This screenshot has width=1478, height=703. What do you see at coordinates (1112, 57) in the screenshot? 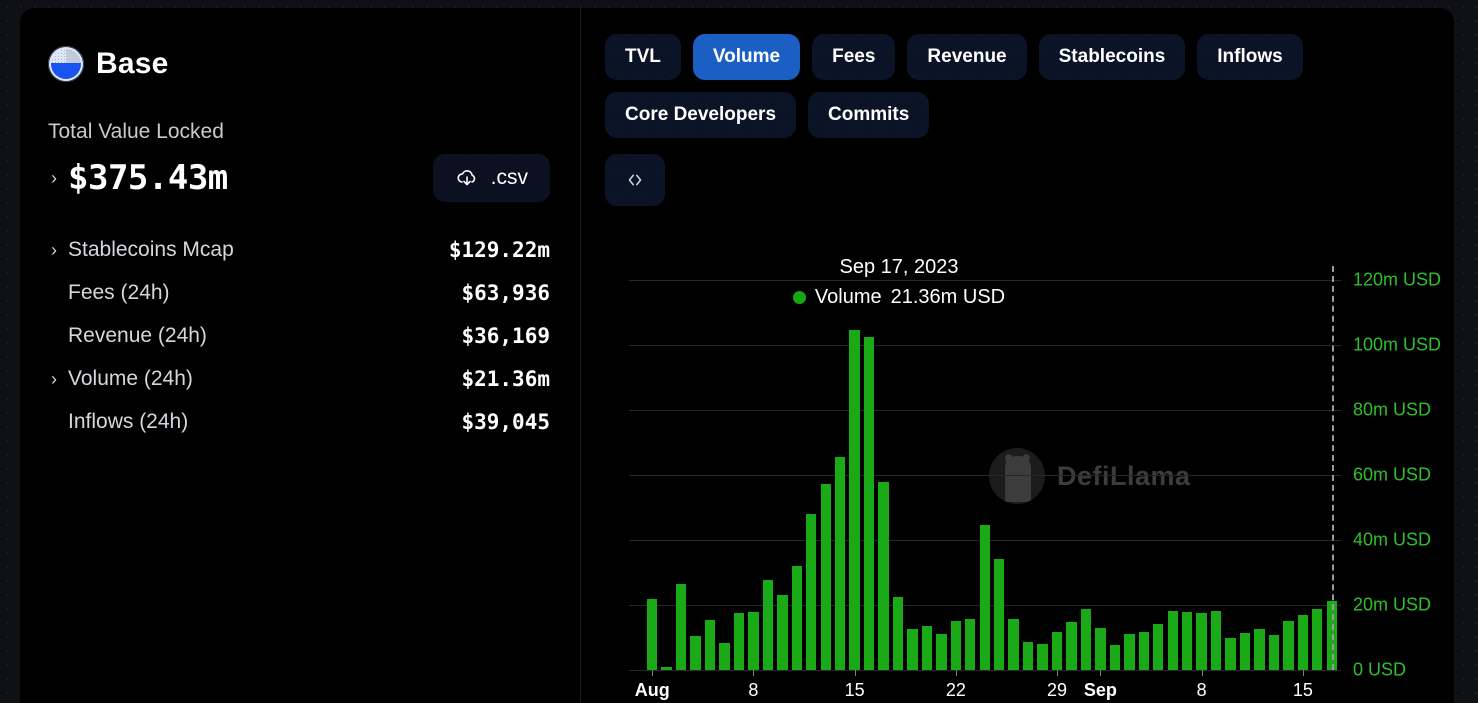
I see `tab-stablecoins: Stablecoins` at bounding box center [1112, 57].